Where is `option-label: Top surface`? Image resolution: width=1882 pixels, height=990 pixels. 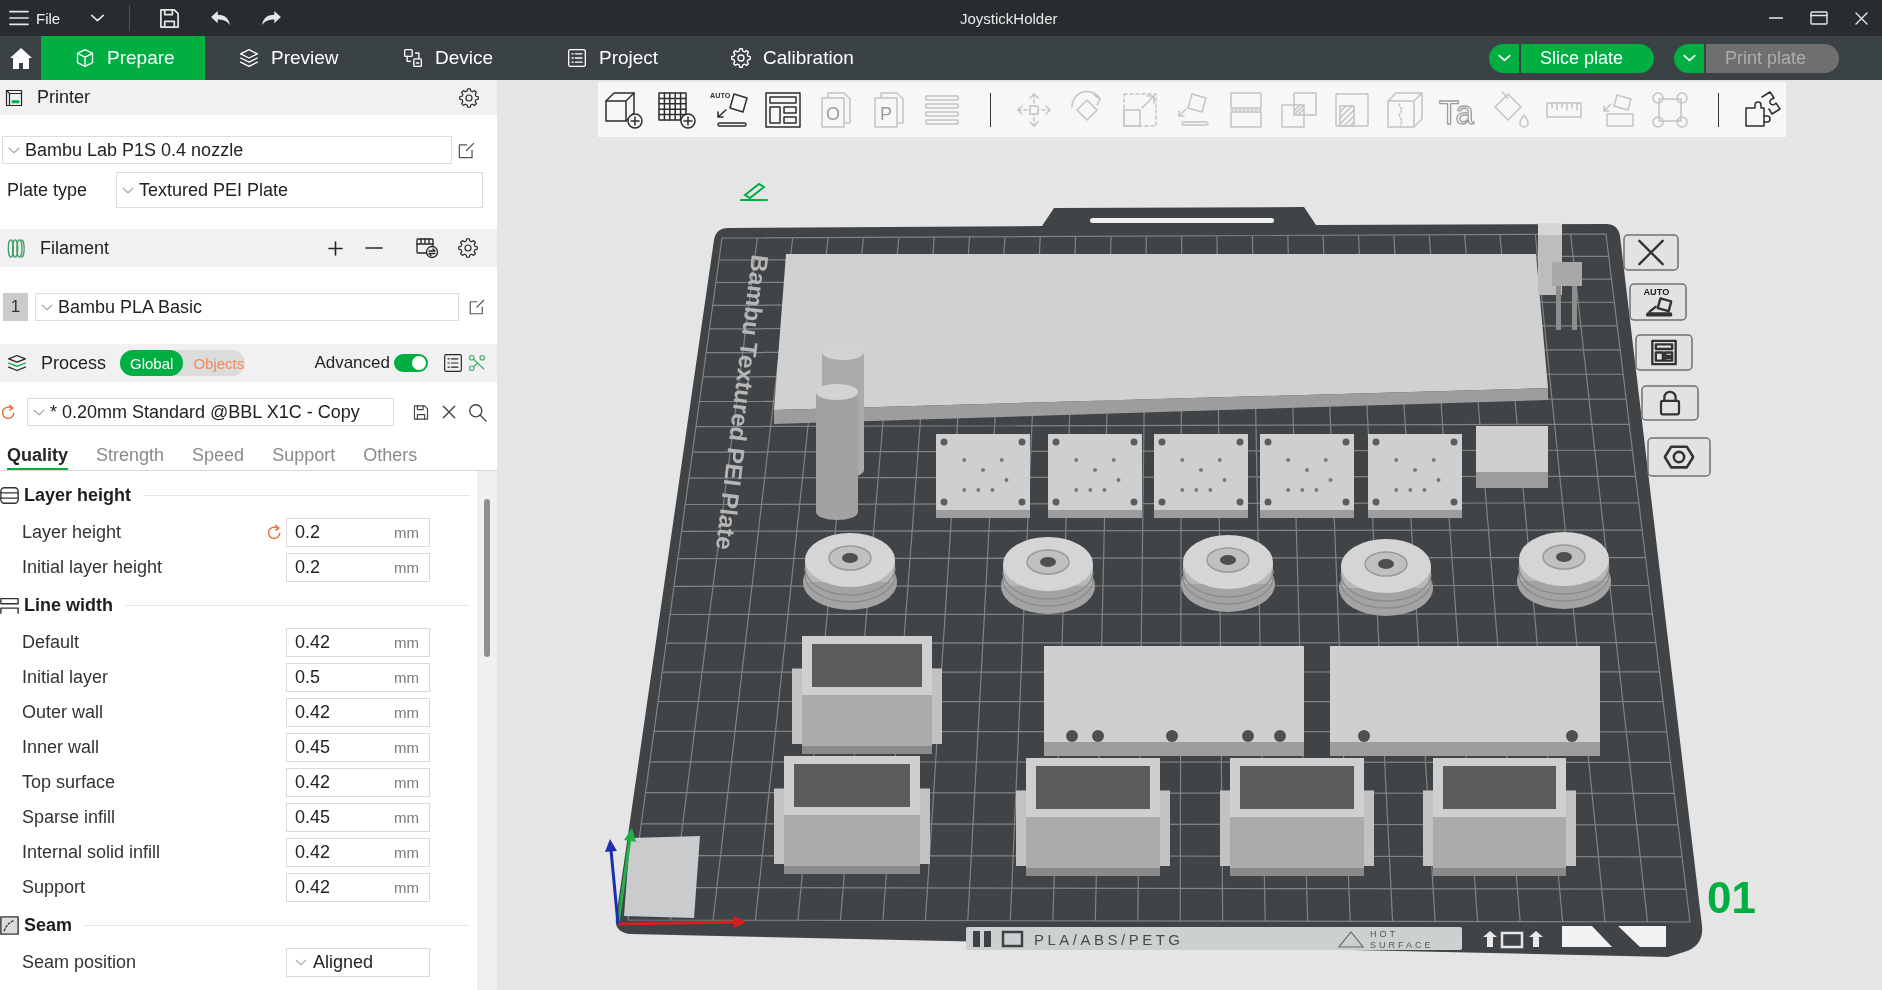
option-label: Top surface is located at coordinates (69, 782).